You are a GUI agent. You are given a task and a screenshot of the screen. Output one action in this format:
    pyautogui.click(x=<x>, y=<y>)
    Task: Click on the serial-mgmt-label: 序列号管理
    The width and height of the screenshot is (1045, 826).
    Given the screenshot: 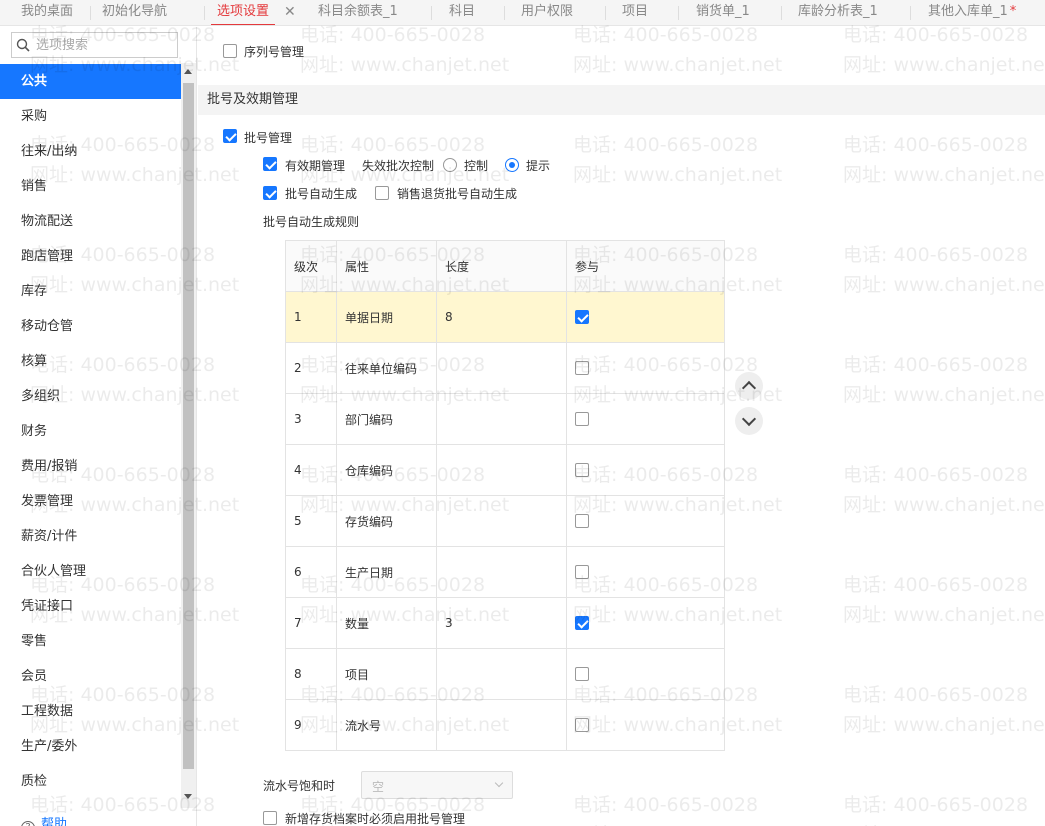 What is the action you would take?
    pyautogui.click(x=274, y=52)
    